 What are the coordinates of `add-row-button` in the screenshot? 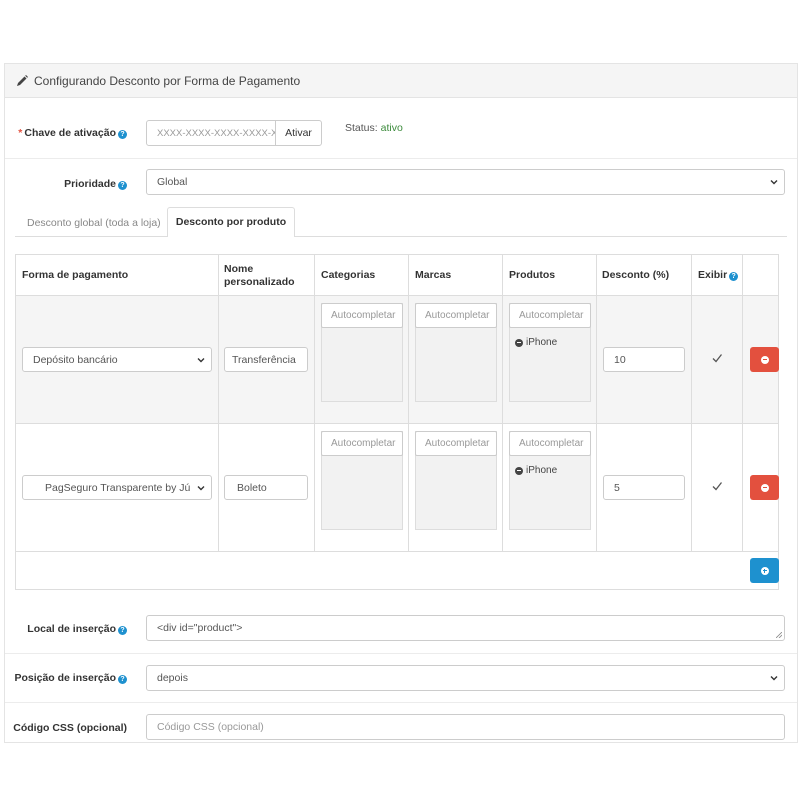 It's located at (764, 570).